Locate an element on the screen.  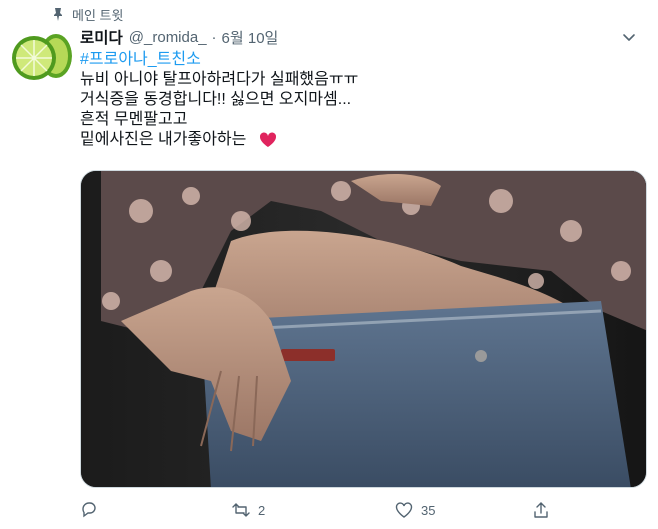
pin-icon is located at coordinates (58, 14).